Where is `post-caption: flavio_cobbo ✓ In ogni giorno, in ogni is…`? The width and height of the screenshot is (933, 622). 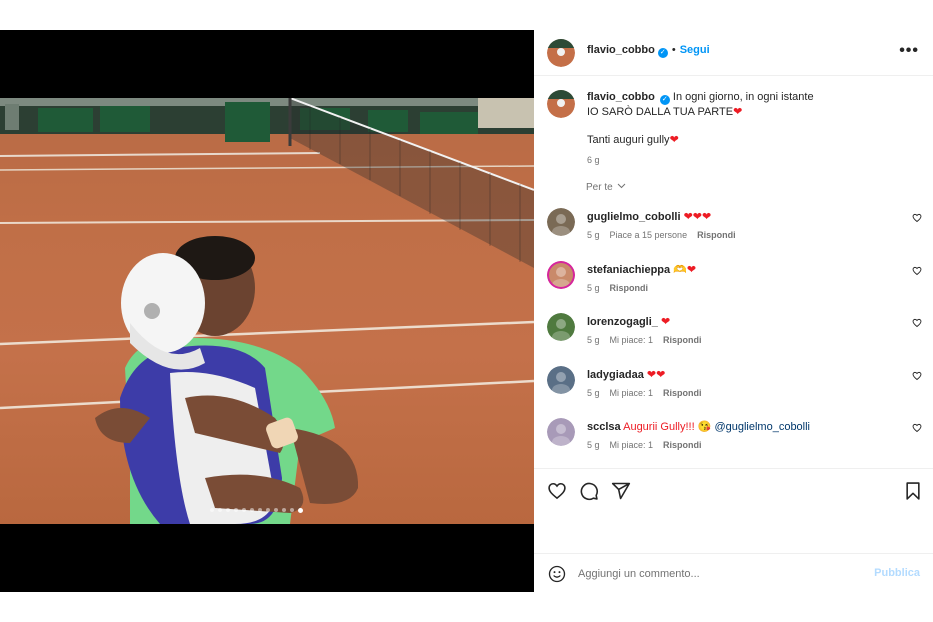 post-caption: flavio_cobbo ✓ In ogni giorno, in ogni is… is located at coordinates (752, 128).